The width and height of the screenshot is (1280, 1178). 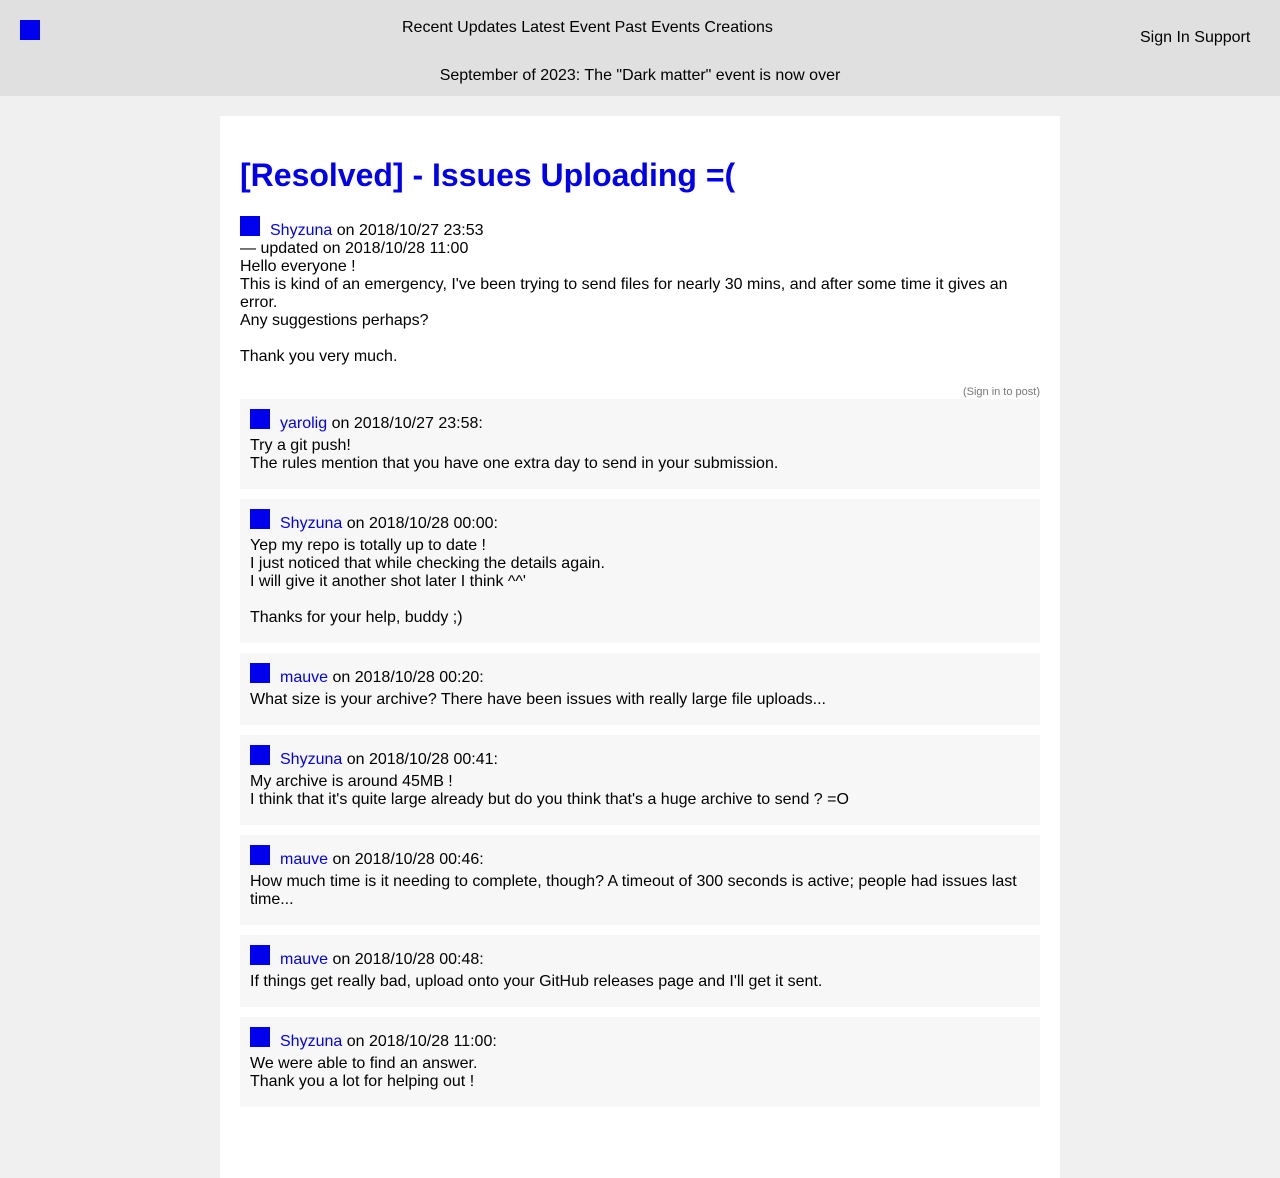 I want to click on post-line: Any suggestions perhaps?, so click(x=334, y=320).